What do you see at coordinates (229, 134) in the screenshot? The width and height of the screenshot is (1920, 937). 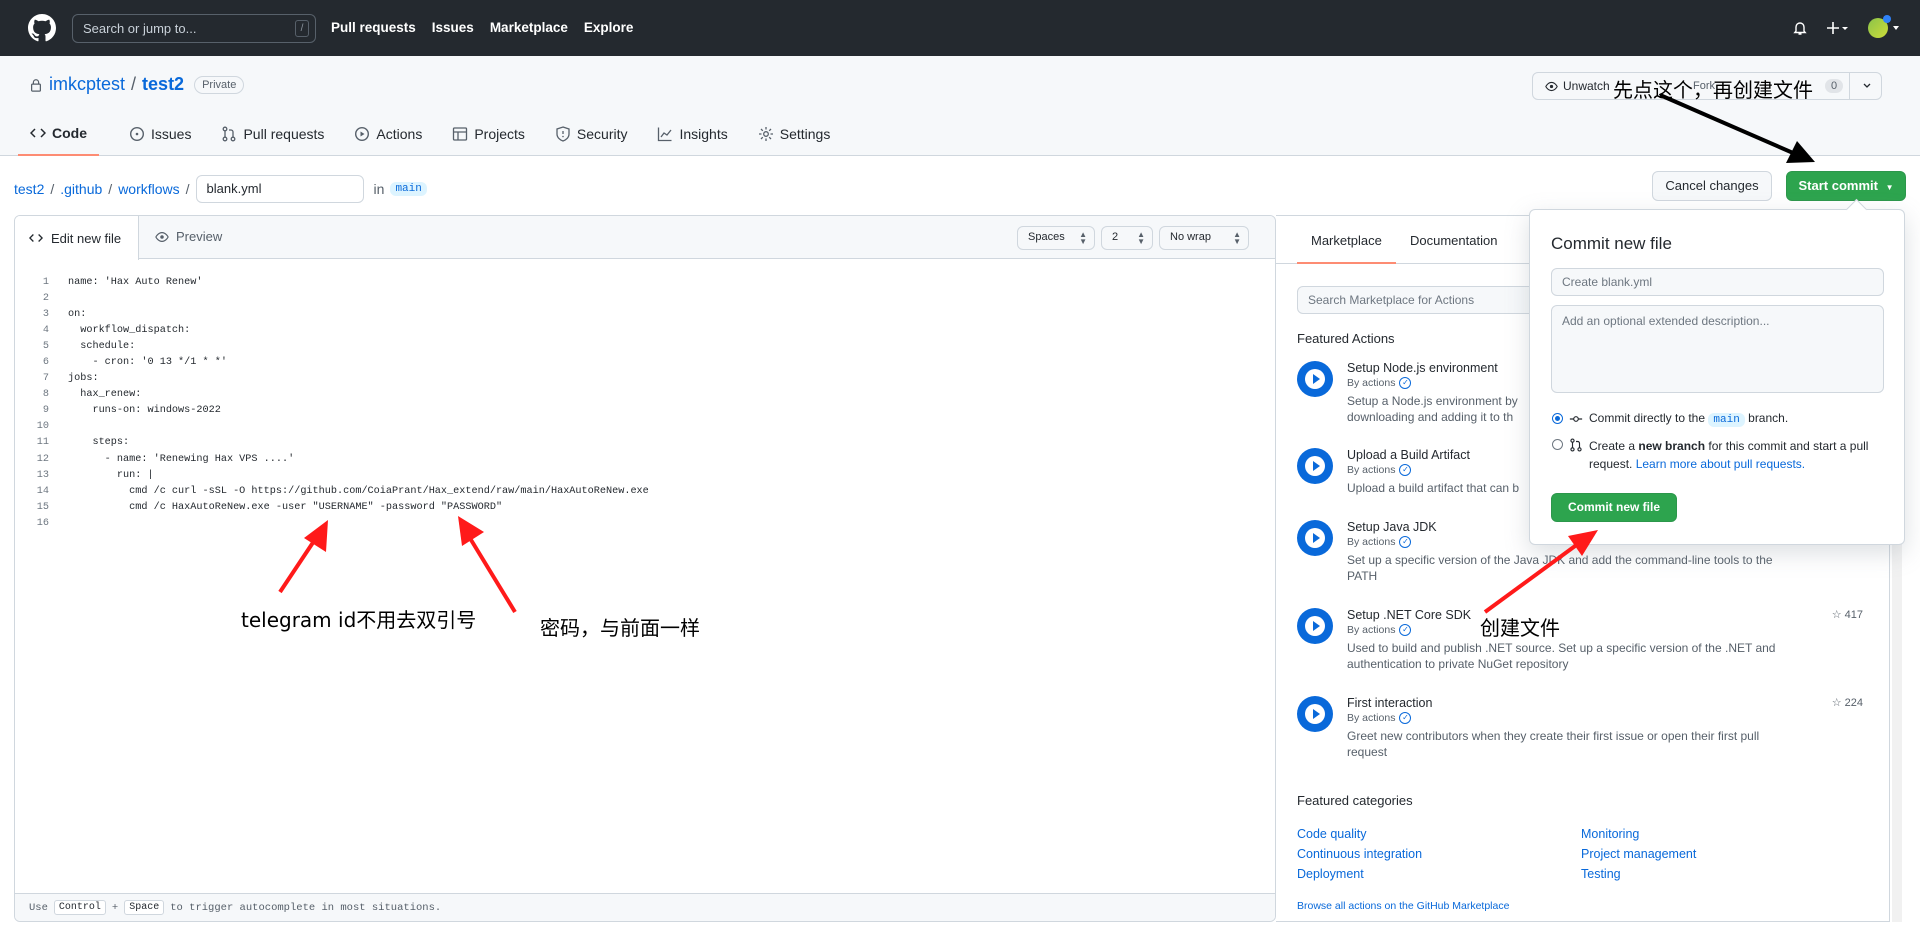 I see `pull-request-icon` at bounding box center [229, 134].